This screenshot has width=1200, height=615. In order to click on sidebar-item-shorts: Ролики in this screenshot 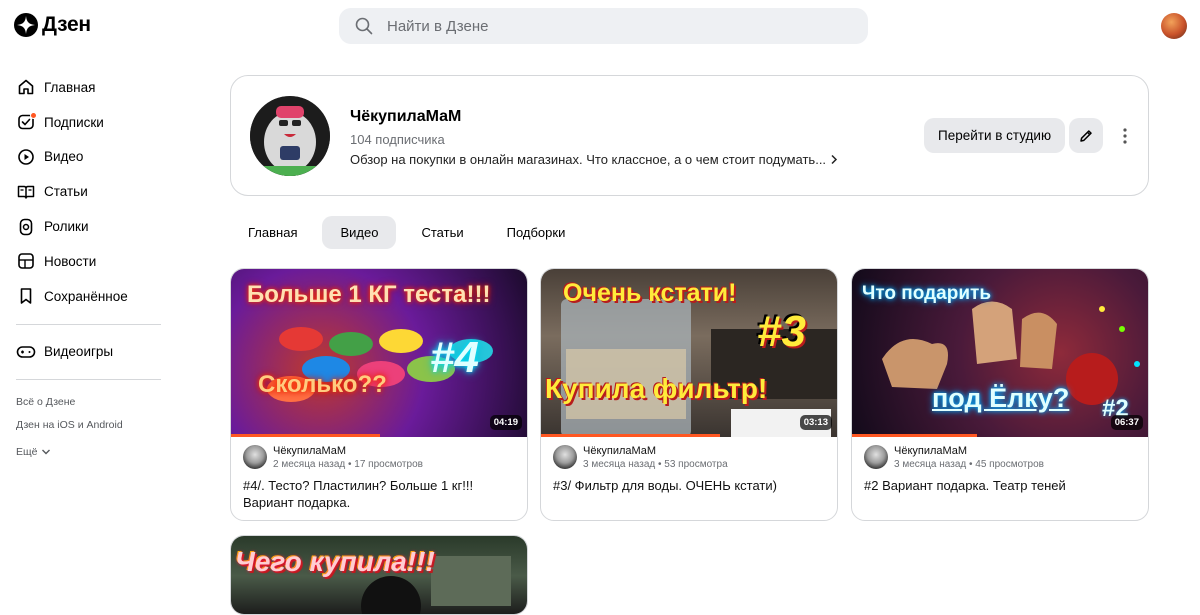, I will do `click(87, 226)`.